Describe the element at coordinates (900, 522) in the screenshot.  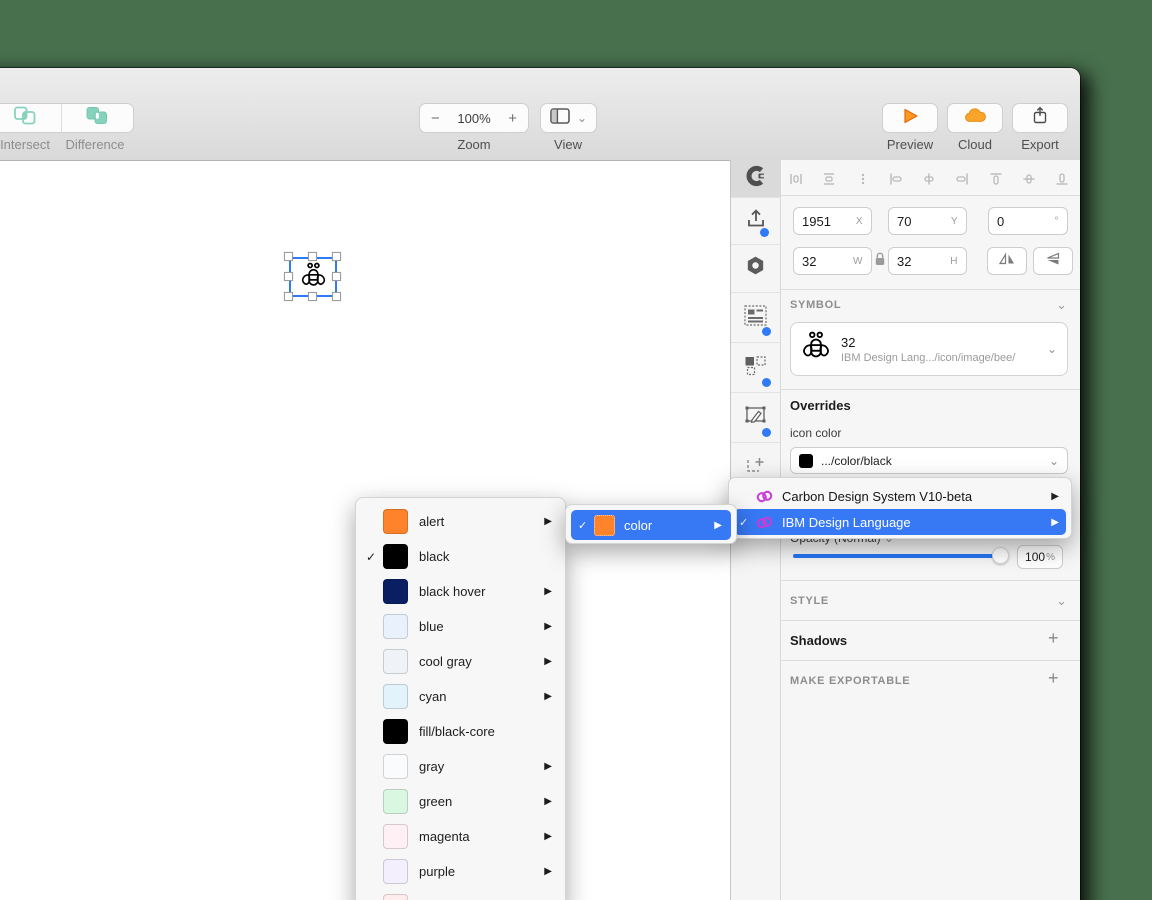
I see `menu-item-ibm-design-language: ✓ IBM Design Language ▶` at that location.